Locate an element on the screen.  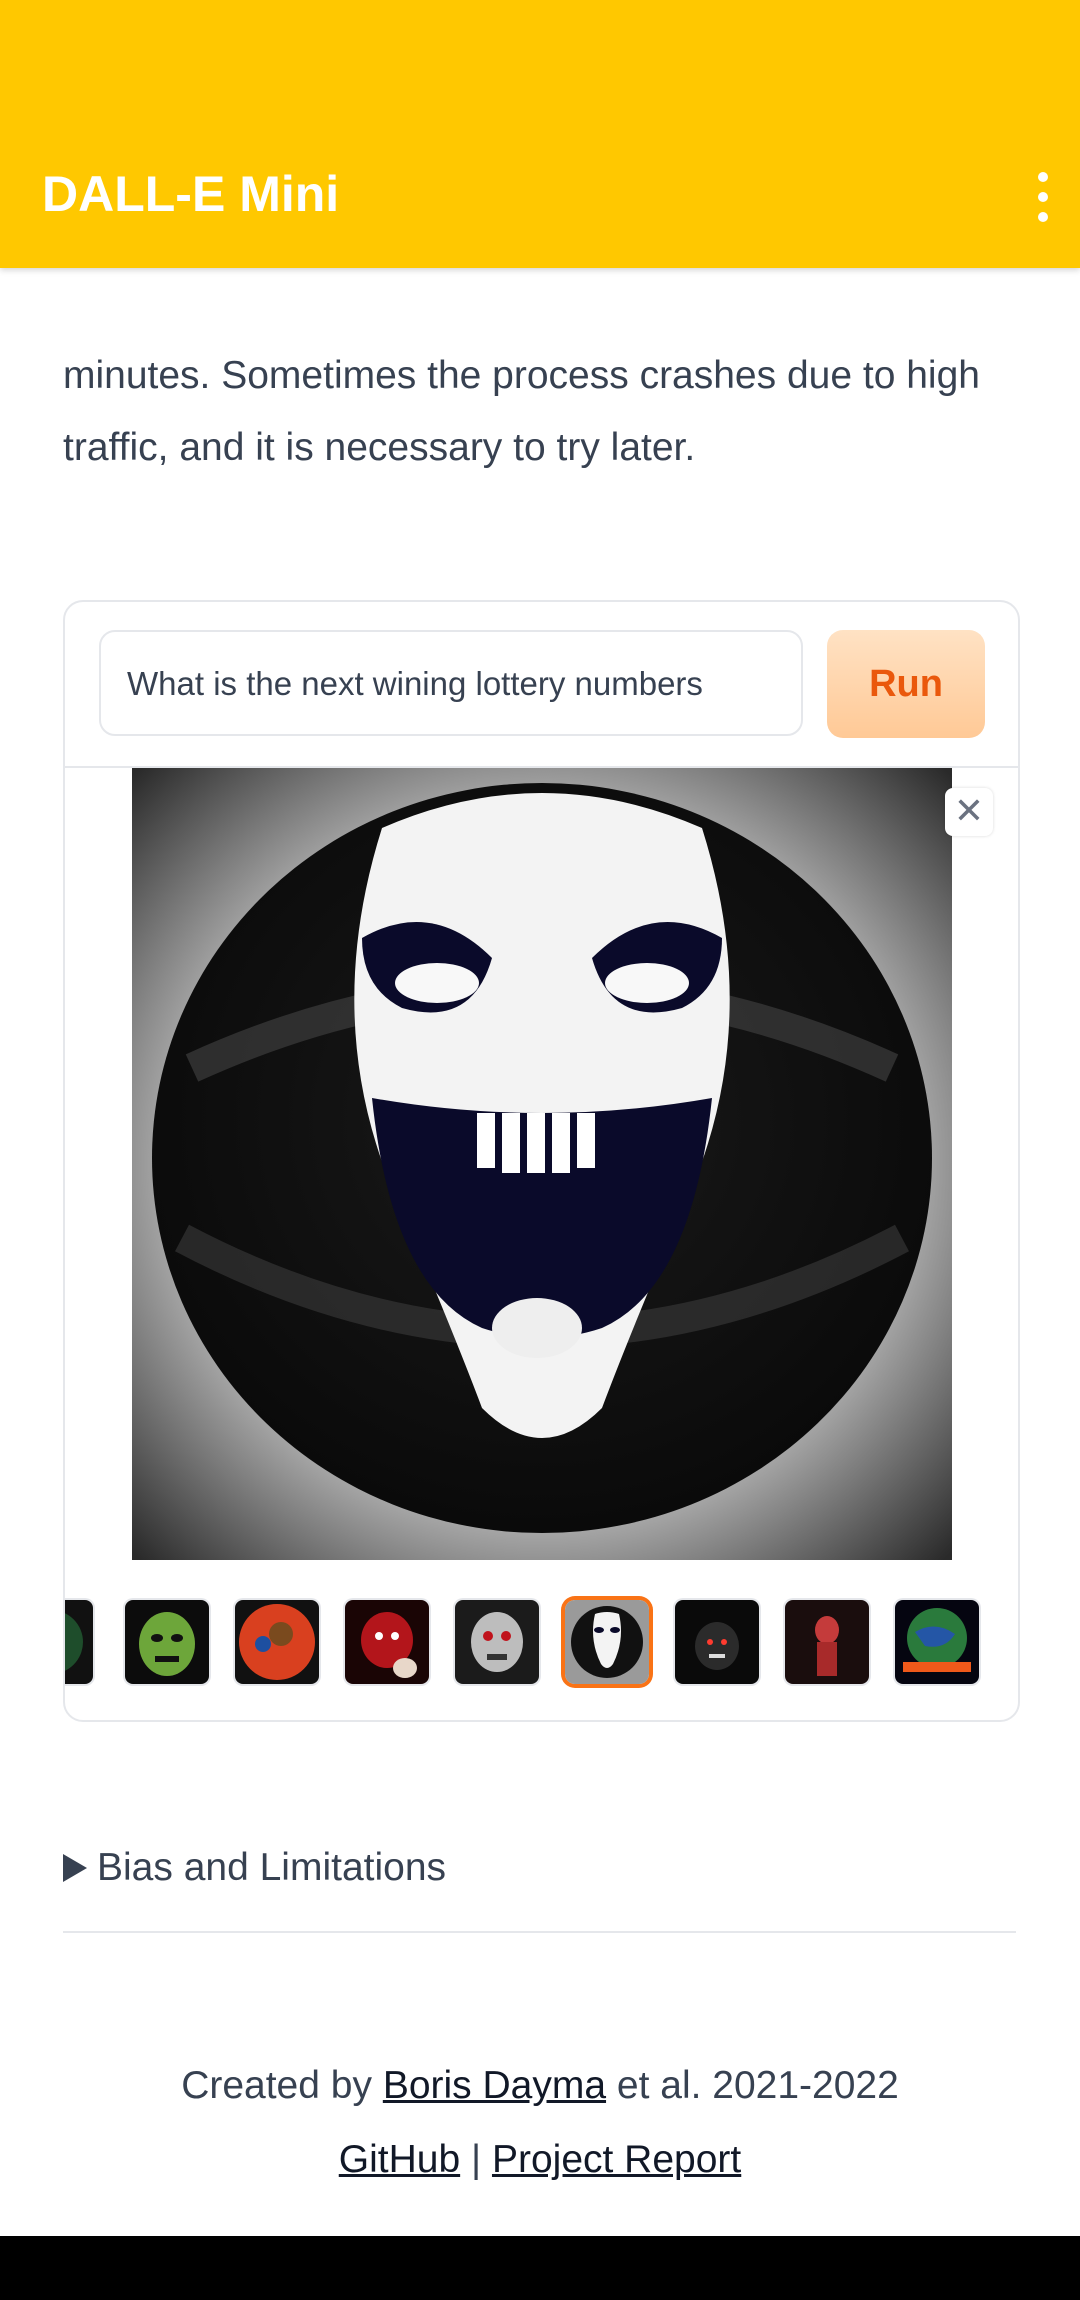
thumbnail-dark-creature is located at coordinates (717, 1642).